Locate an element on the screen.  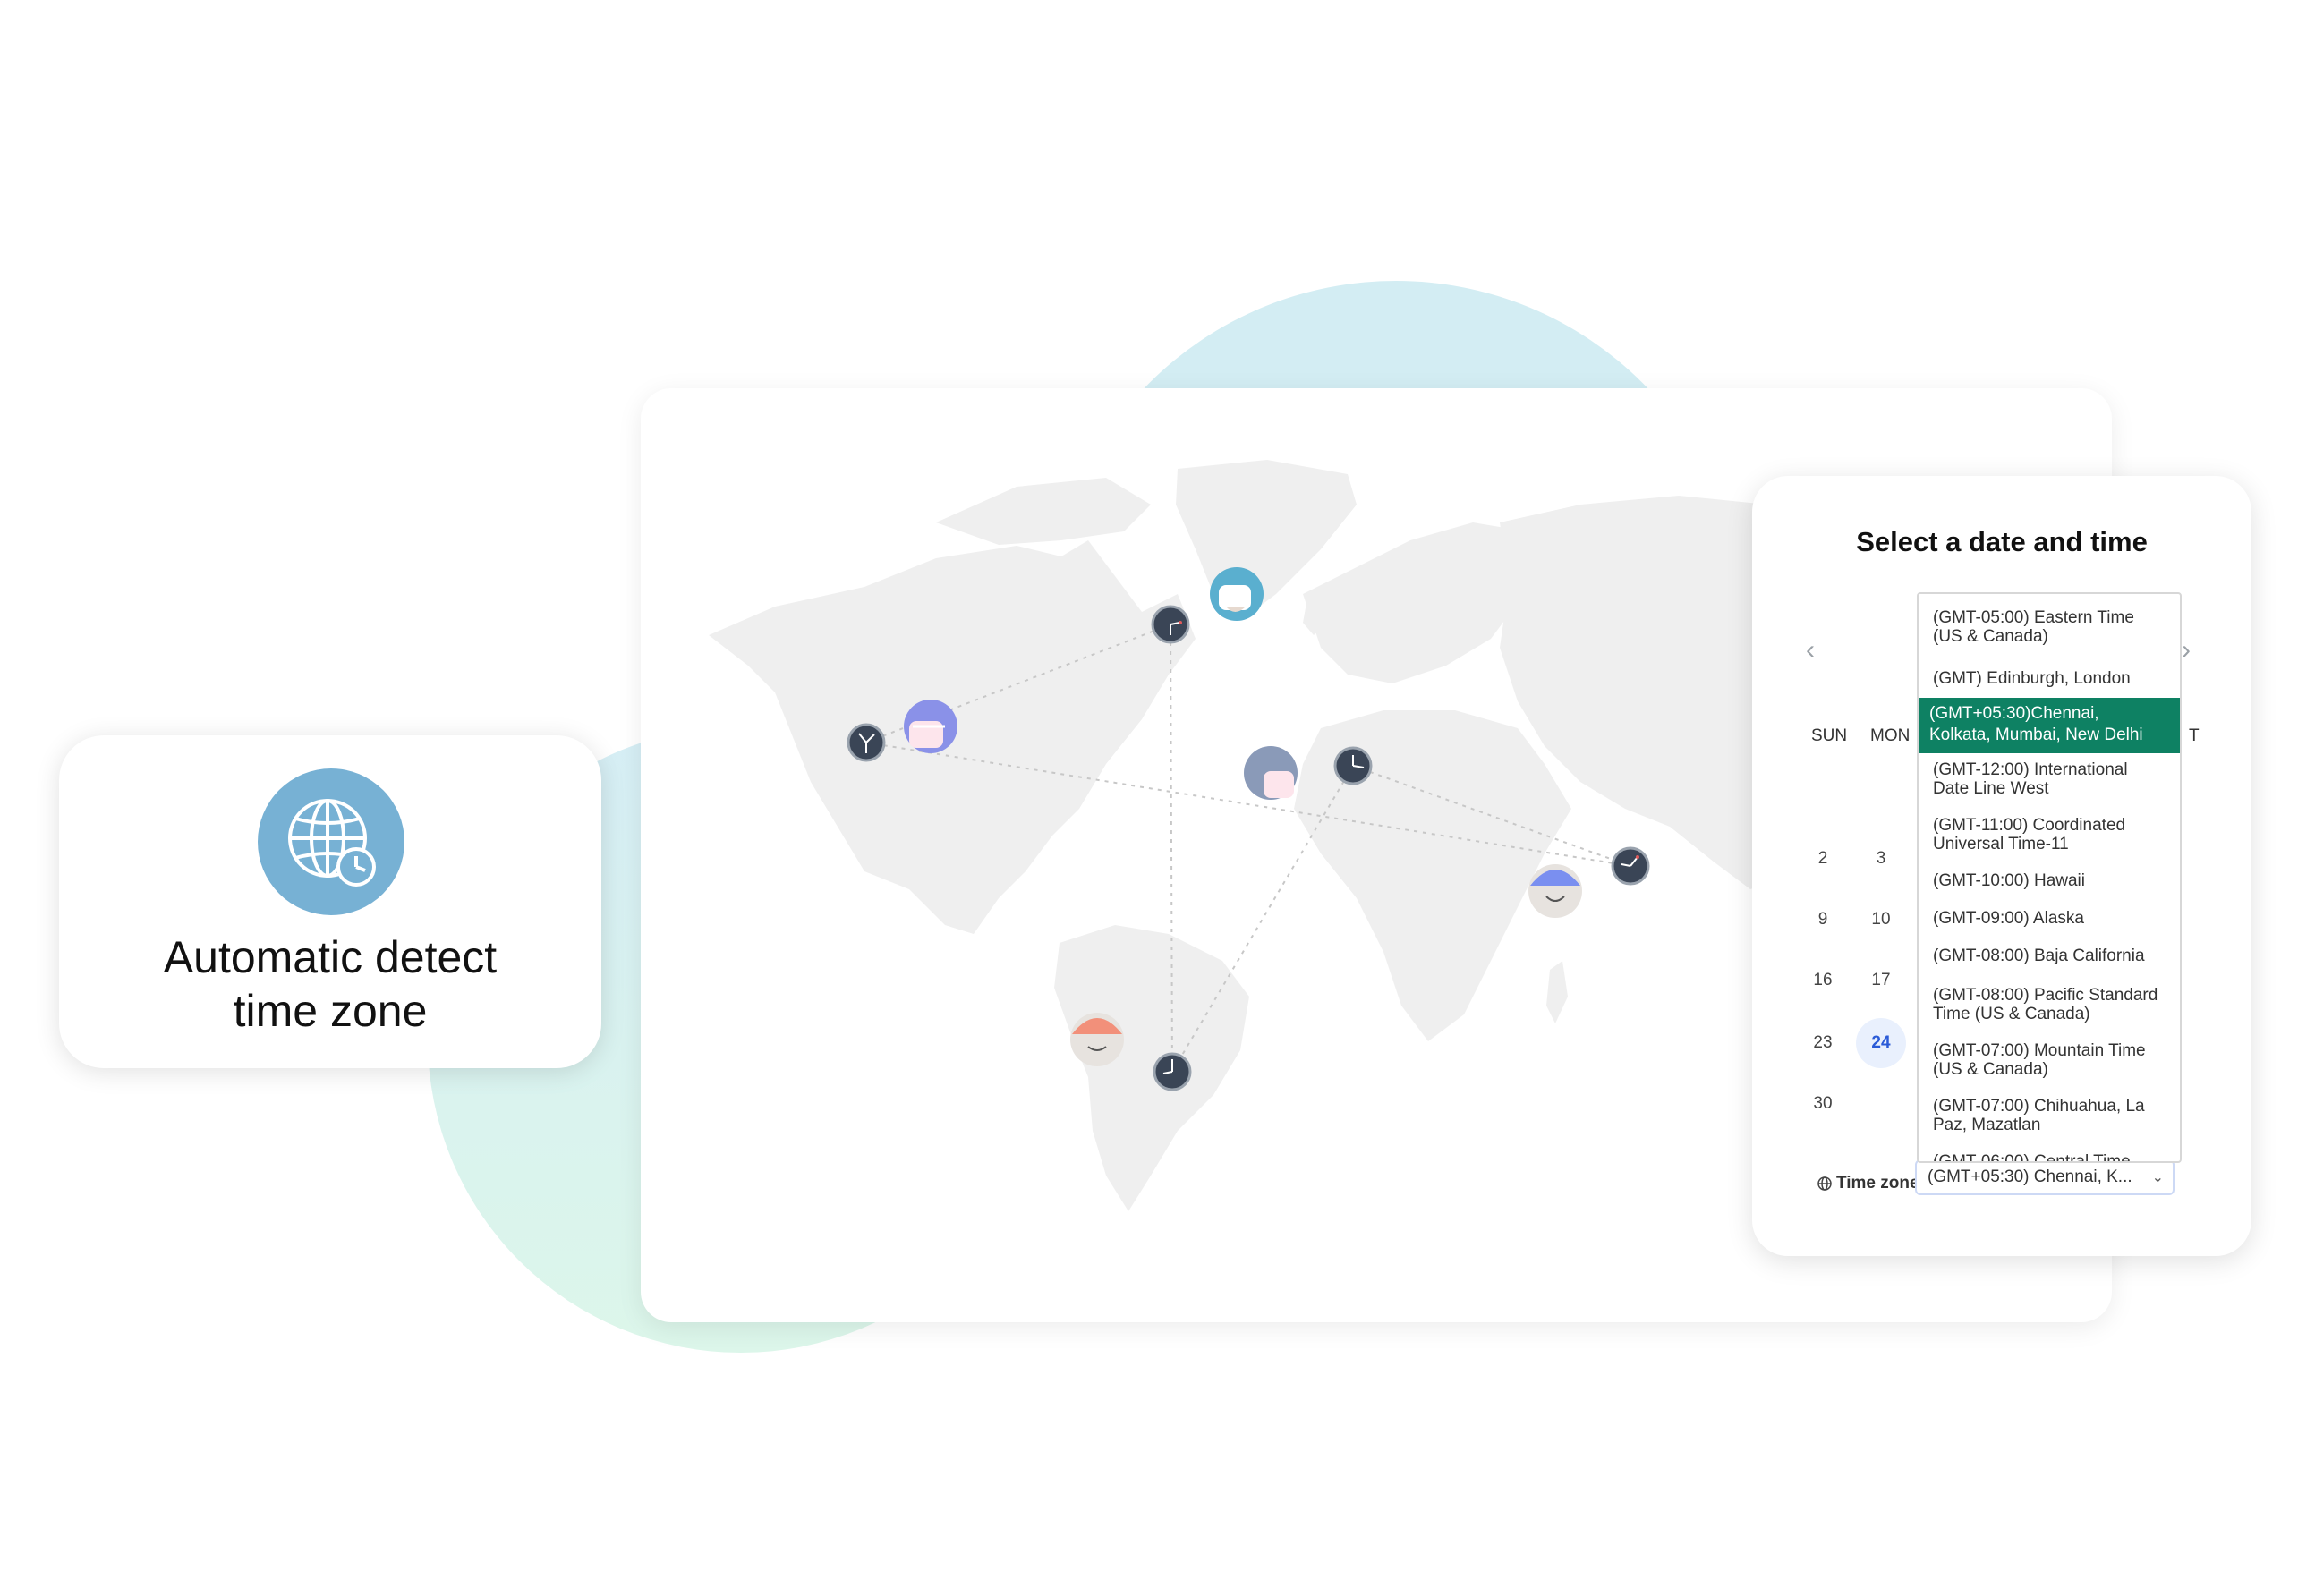
continent-arctic-islands is located at coordinates (1043, 511).